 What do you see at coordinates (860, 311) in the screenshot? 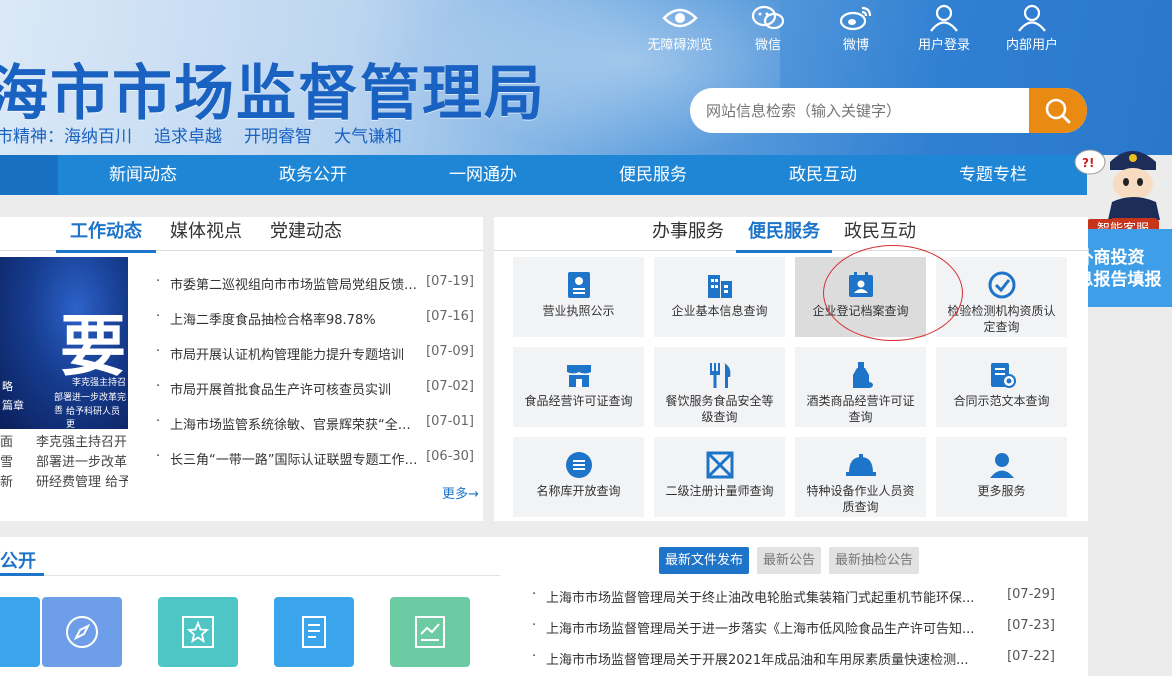
I see `tile-label: 企业登记档案查询` at bounding box center [860, 311].